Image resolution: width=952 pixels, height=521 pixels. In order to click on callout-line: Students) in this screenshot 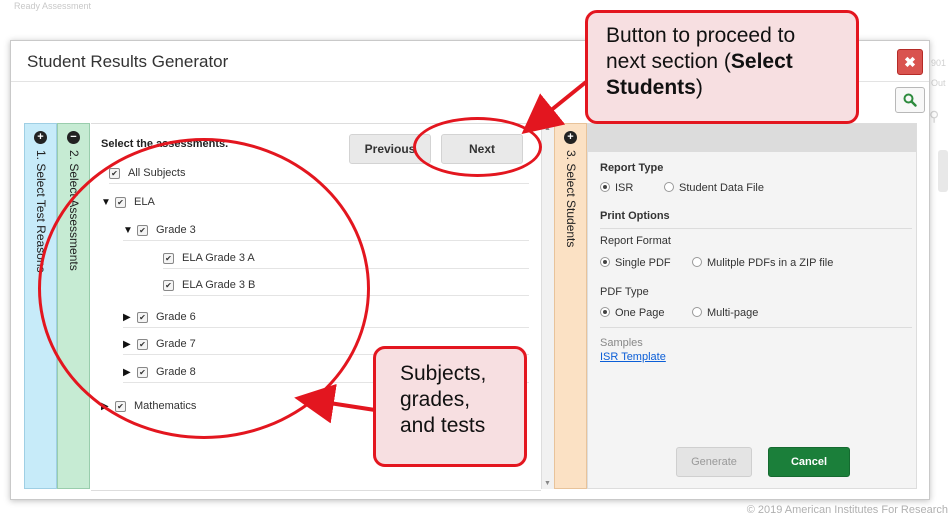, I will do `click(724, 88)`.